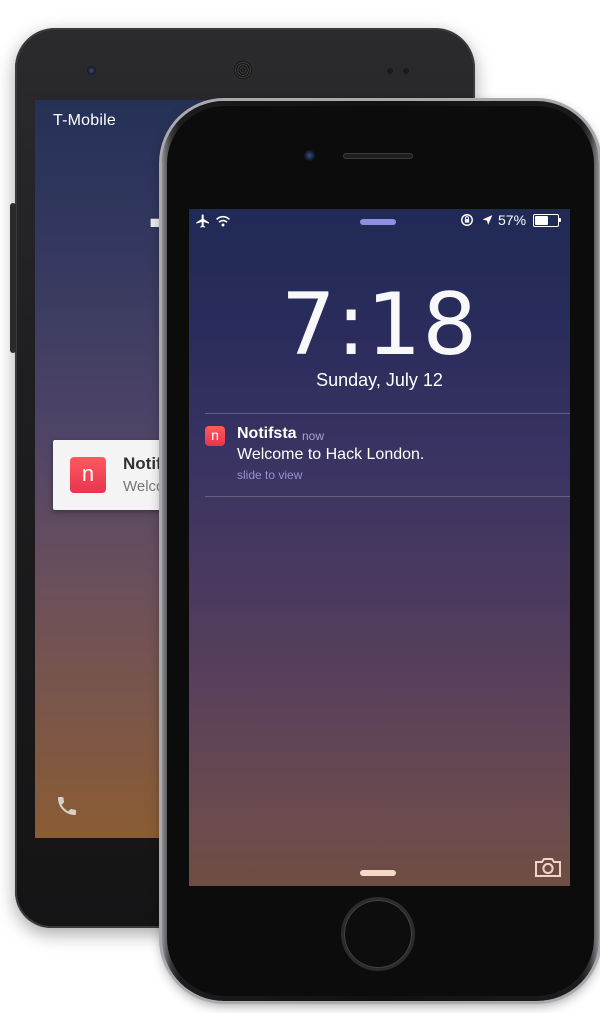  What do you see at coordinates (313, 436) in the screenshot?
I see `notification-time: now` at bounding box center [313, 436].